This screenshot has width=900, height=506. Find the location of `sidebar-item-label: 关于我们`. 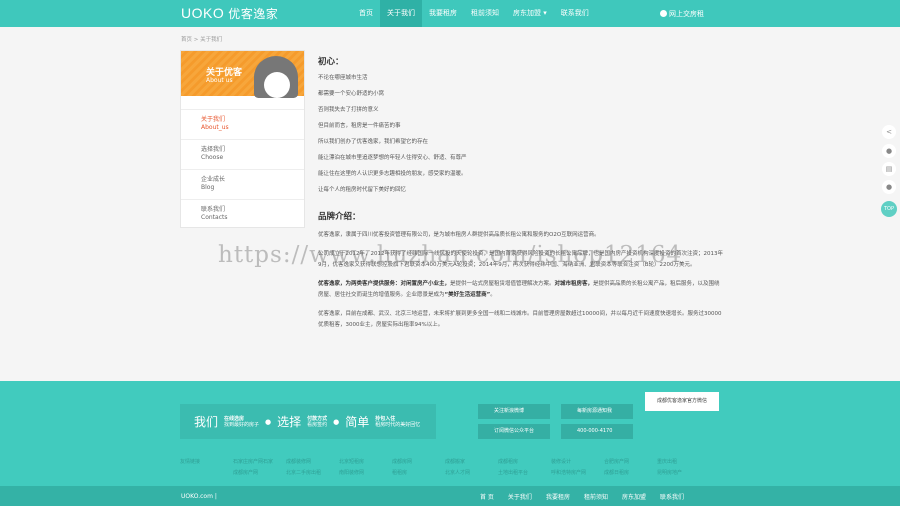

sidebar-item-label: 关于我们 is located at coordinates (213, 119).